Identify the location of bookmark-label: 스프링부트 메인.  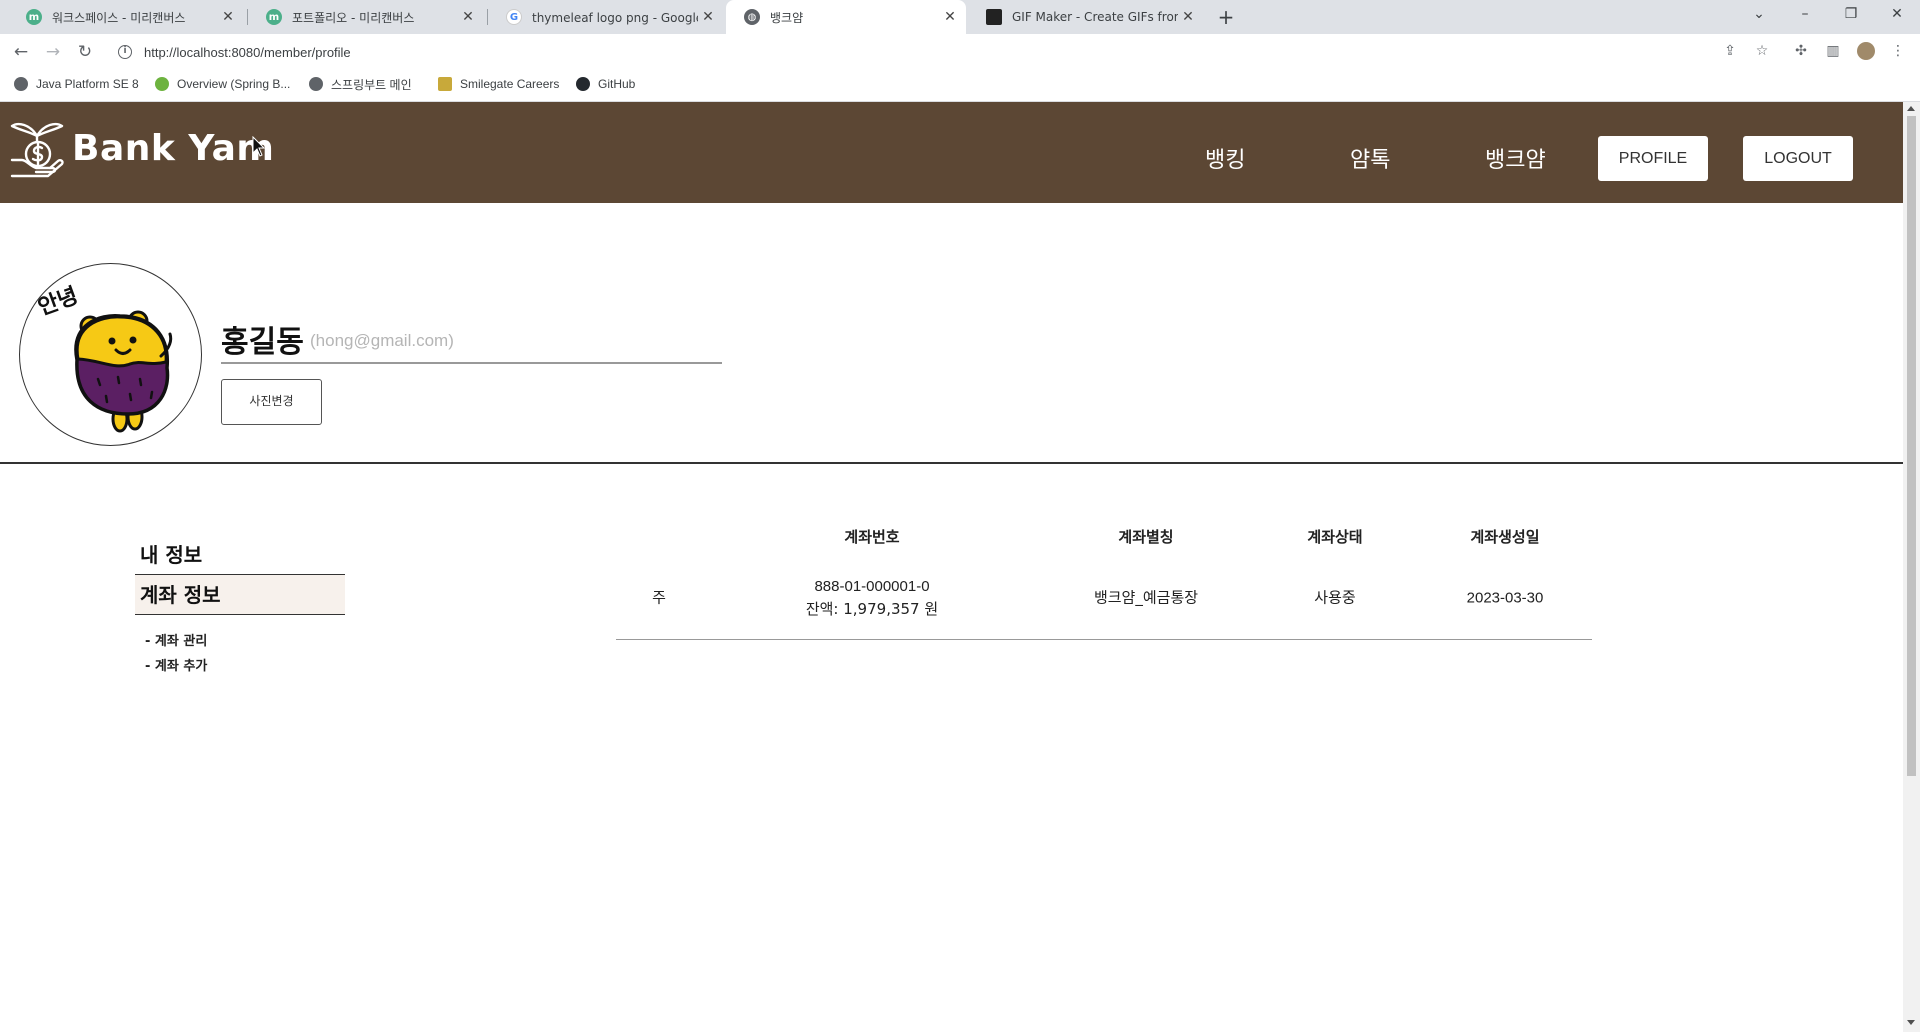
(371, 84).